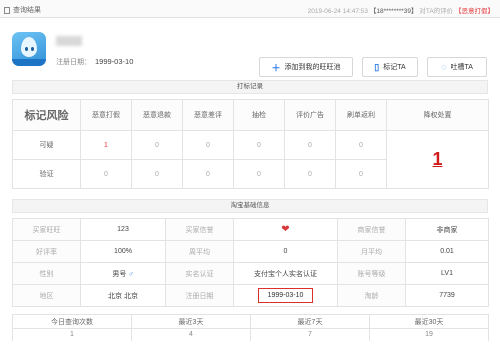 The width and height of the screenshot is (500, 353). I want to click on column-header: 恶意差评, so click(208, 115).